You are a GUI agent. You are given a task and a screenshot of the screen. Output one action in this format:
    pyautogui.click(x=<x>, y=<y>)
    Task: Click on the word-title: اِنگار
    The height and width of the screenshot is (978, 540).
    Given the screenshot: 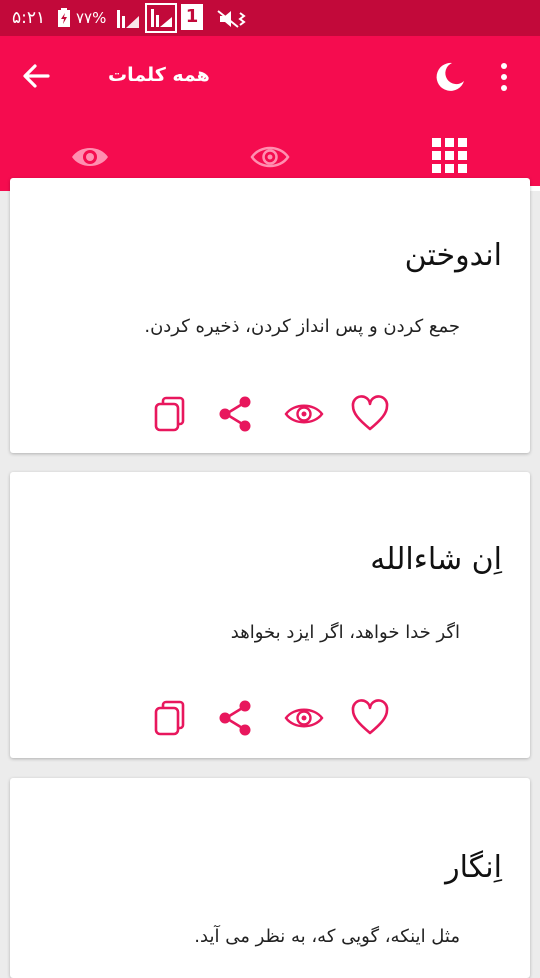 What is the action you would take?
    pyautogui.click(x=473, y=867)
    